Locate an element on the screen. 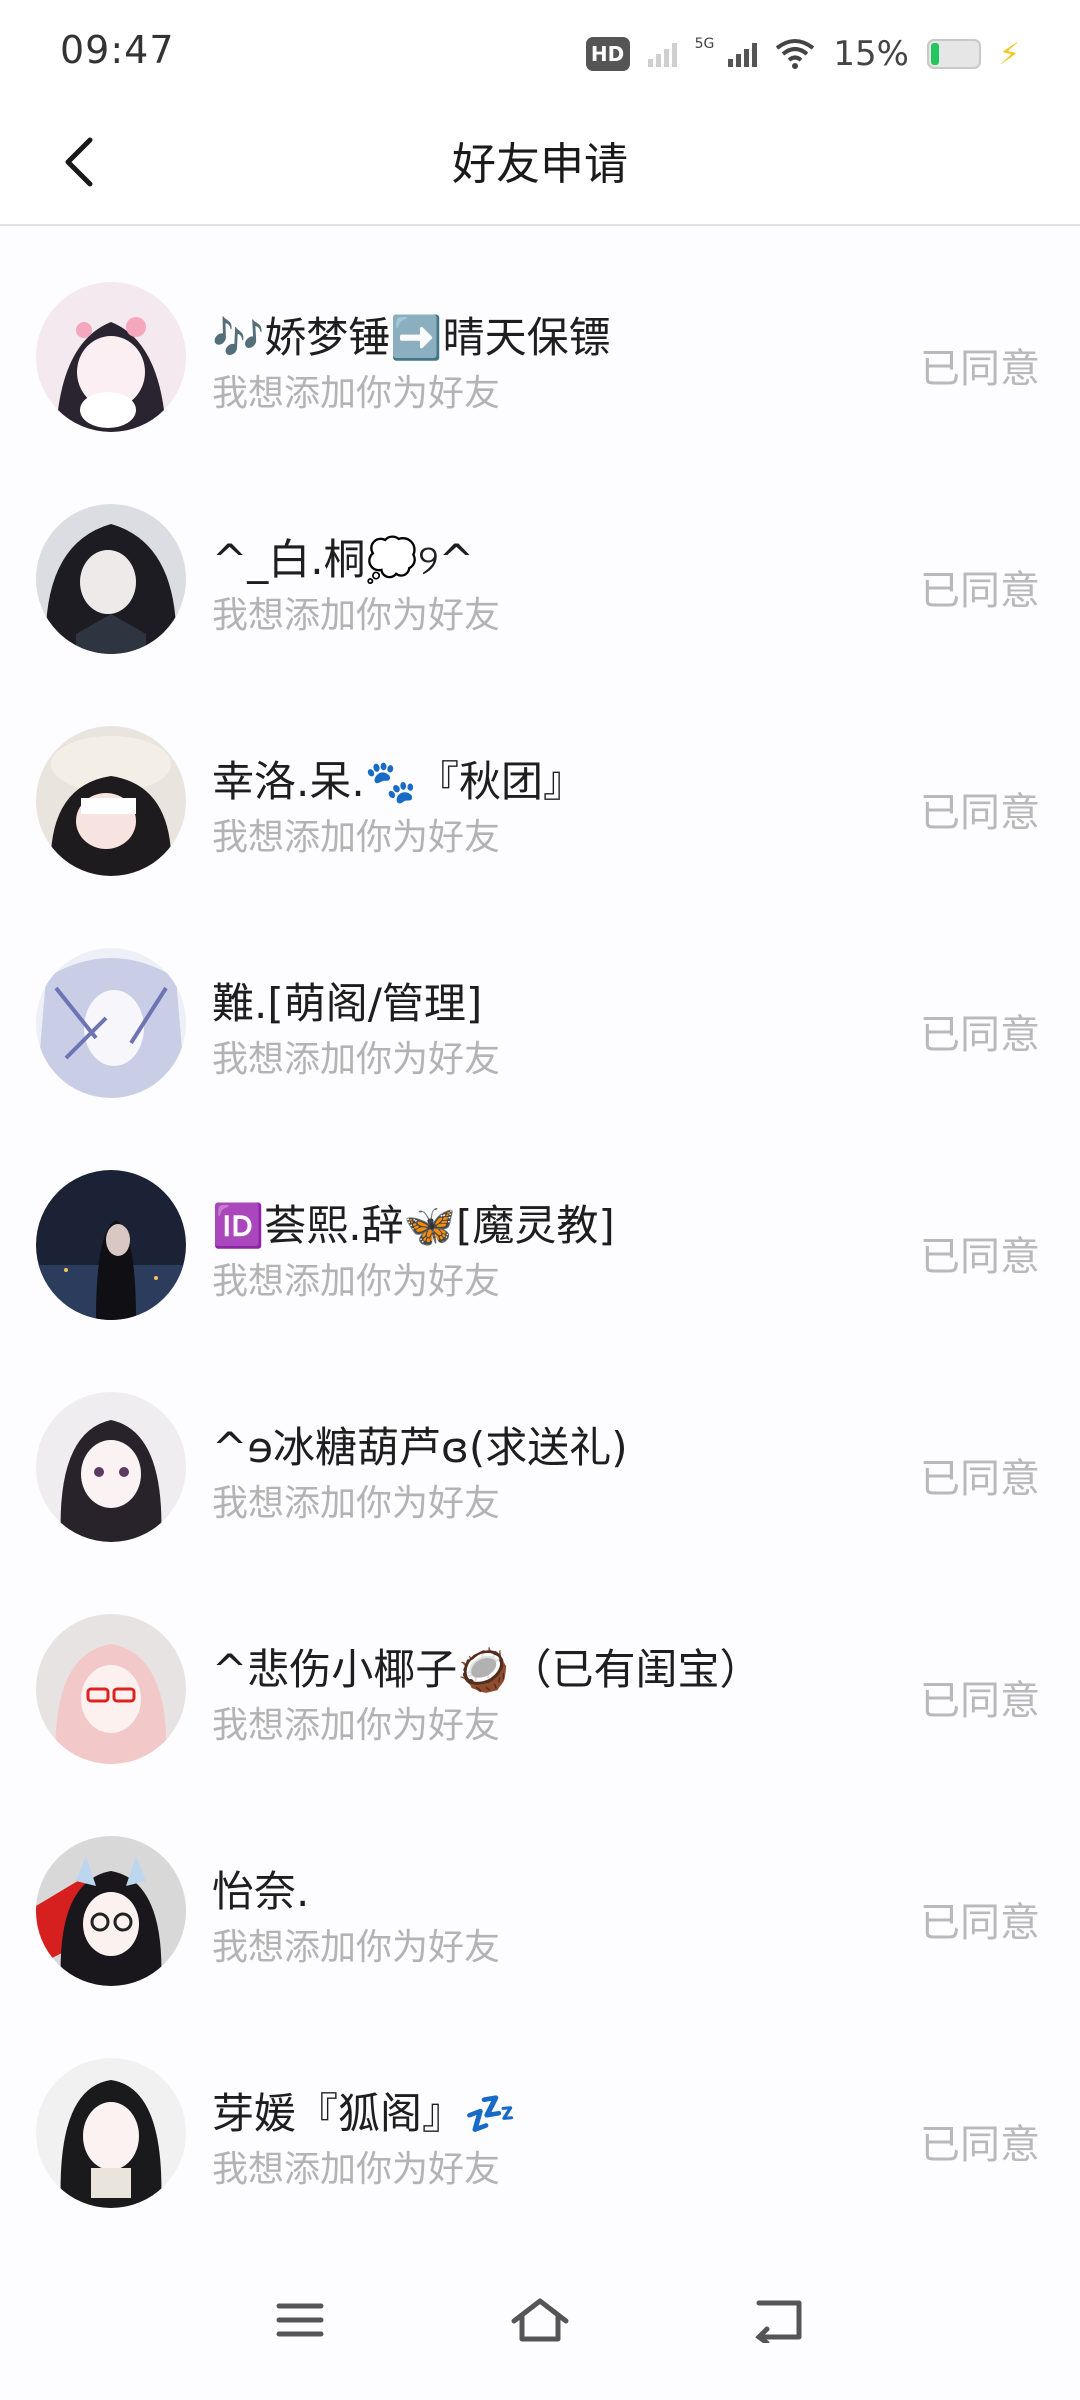  status-icons: HD 5G 15% ⚡ is located at coordinates (802, 54).